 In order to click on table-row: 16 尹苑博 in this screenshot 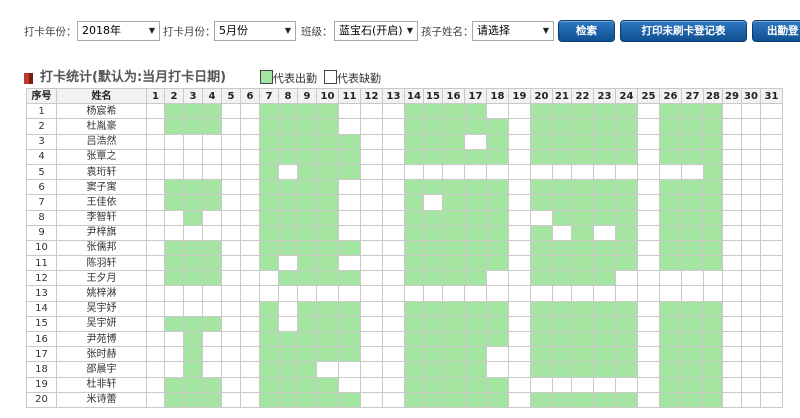, I will do `click(404, 339)`.